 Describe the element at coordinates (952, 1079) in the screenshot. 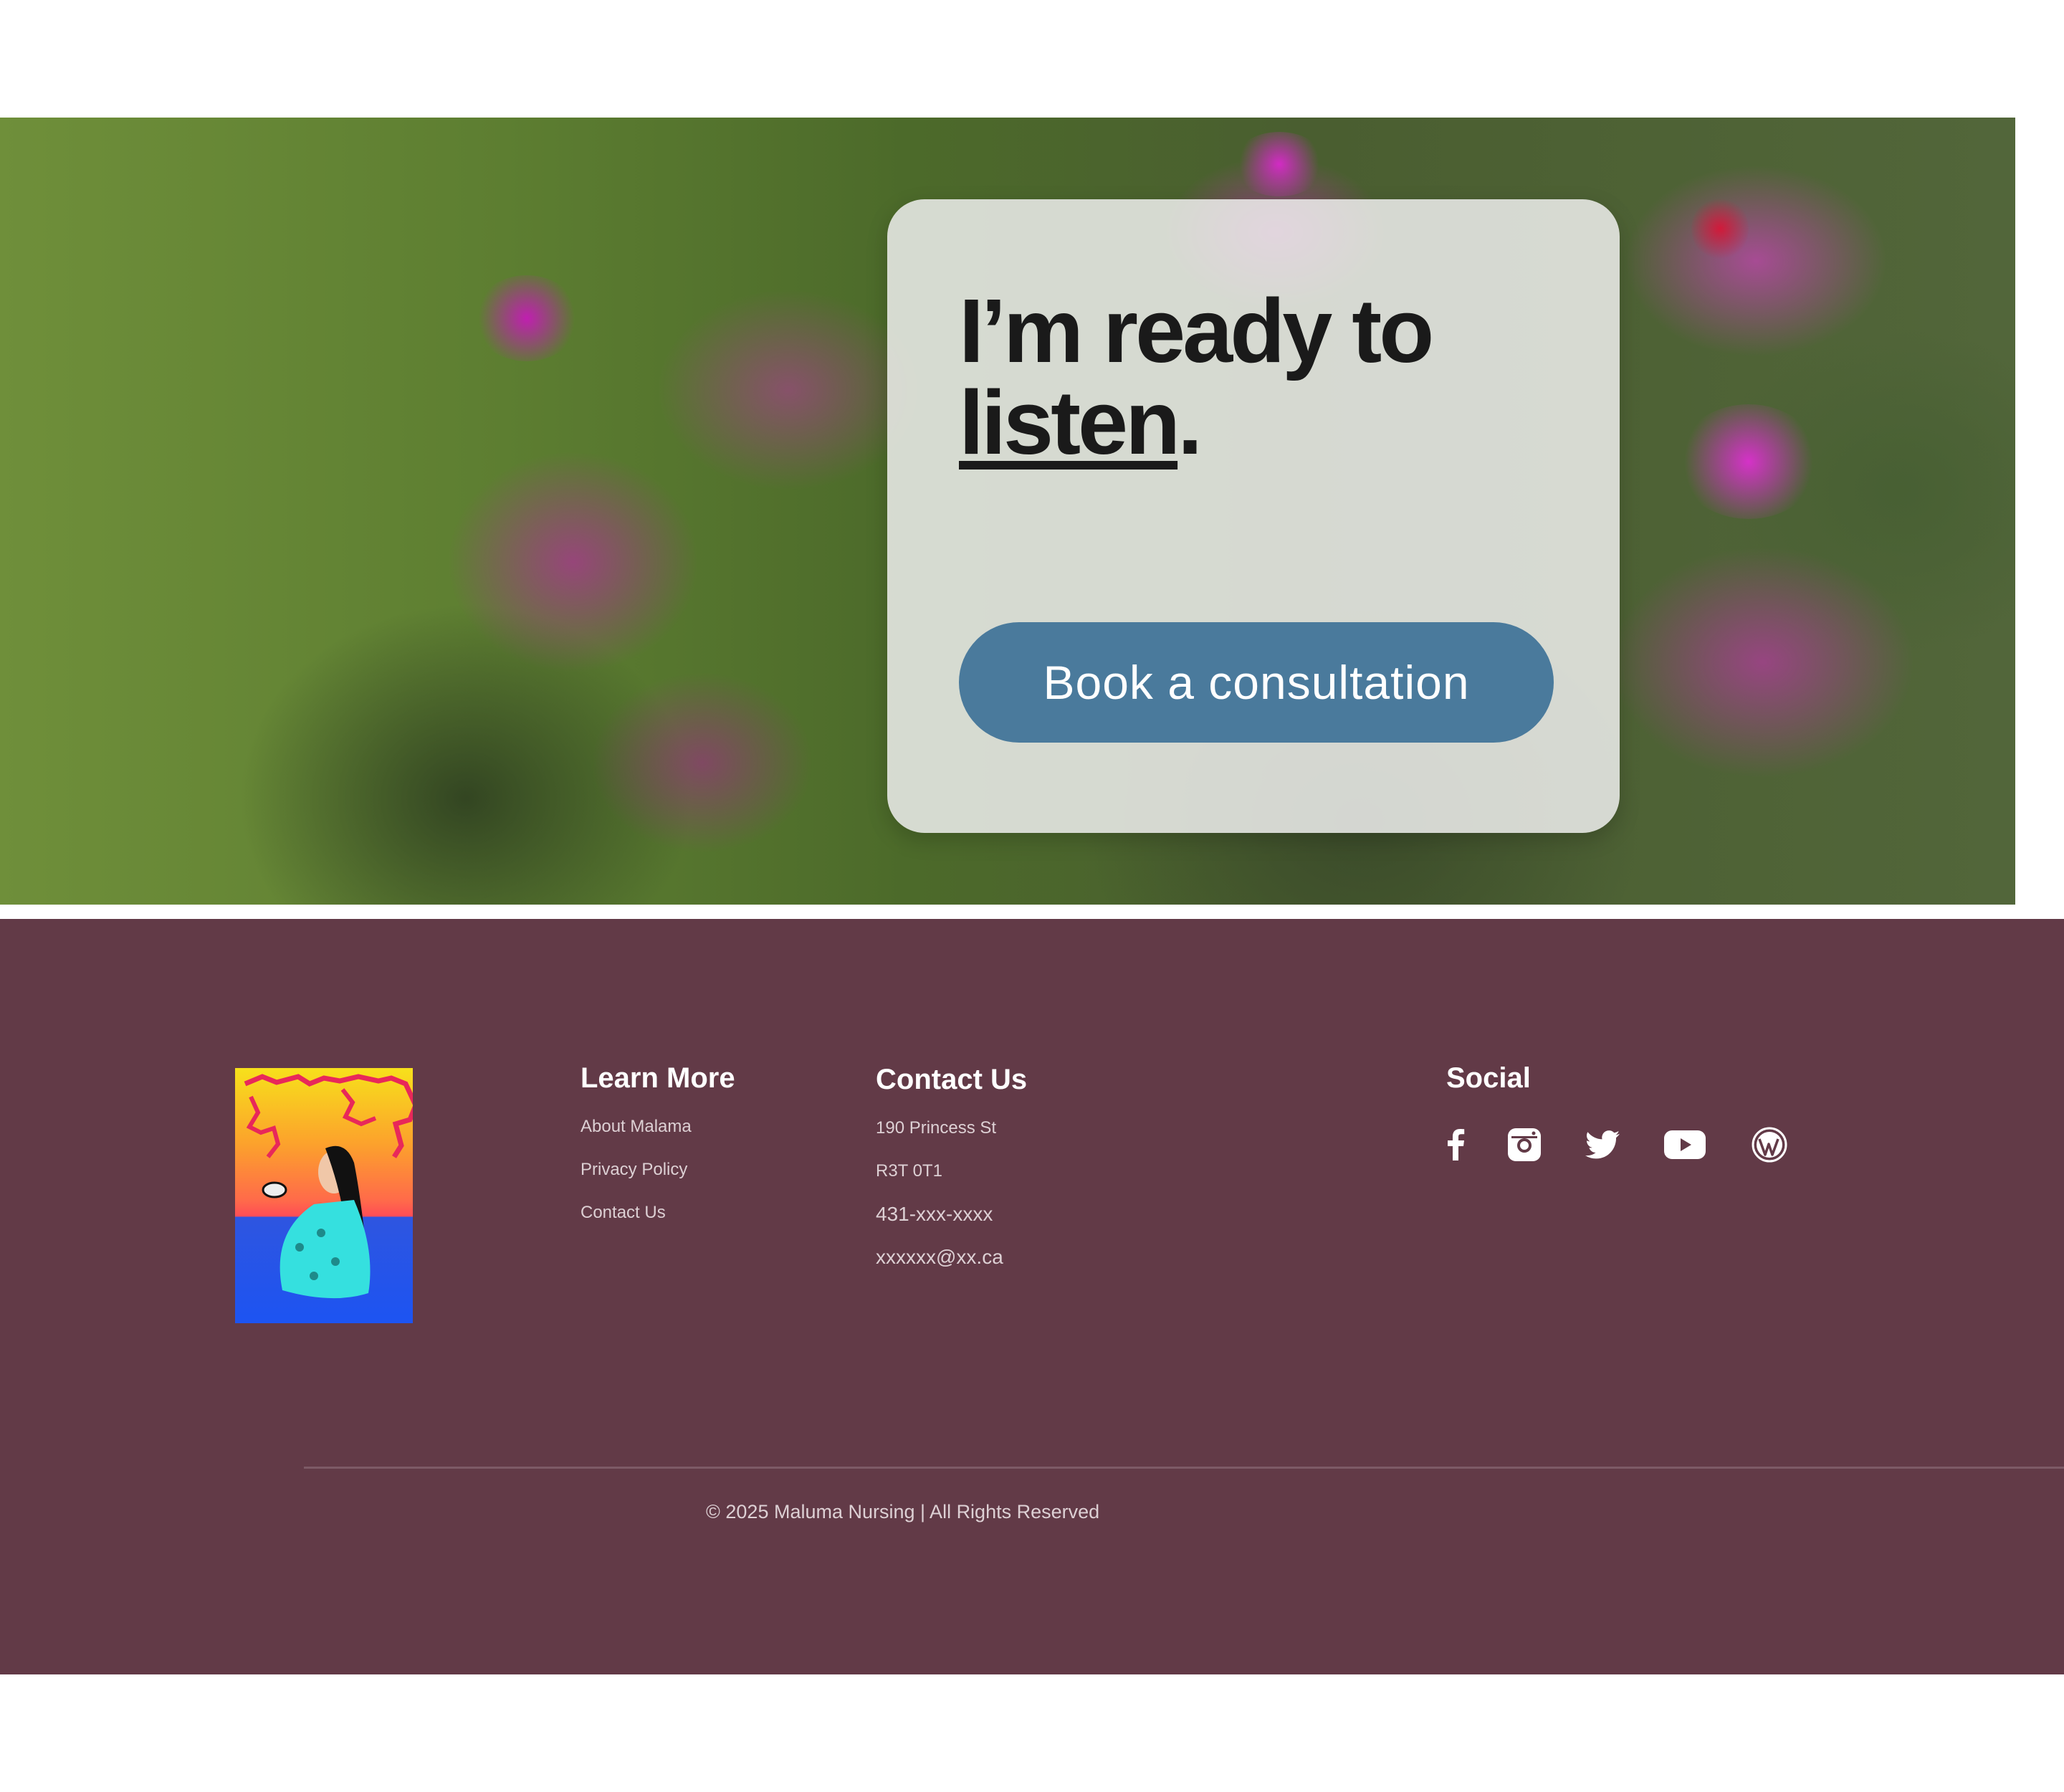

I see `contact-us-heading: Contact Us` at that location.